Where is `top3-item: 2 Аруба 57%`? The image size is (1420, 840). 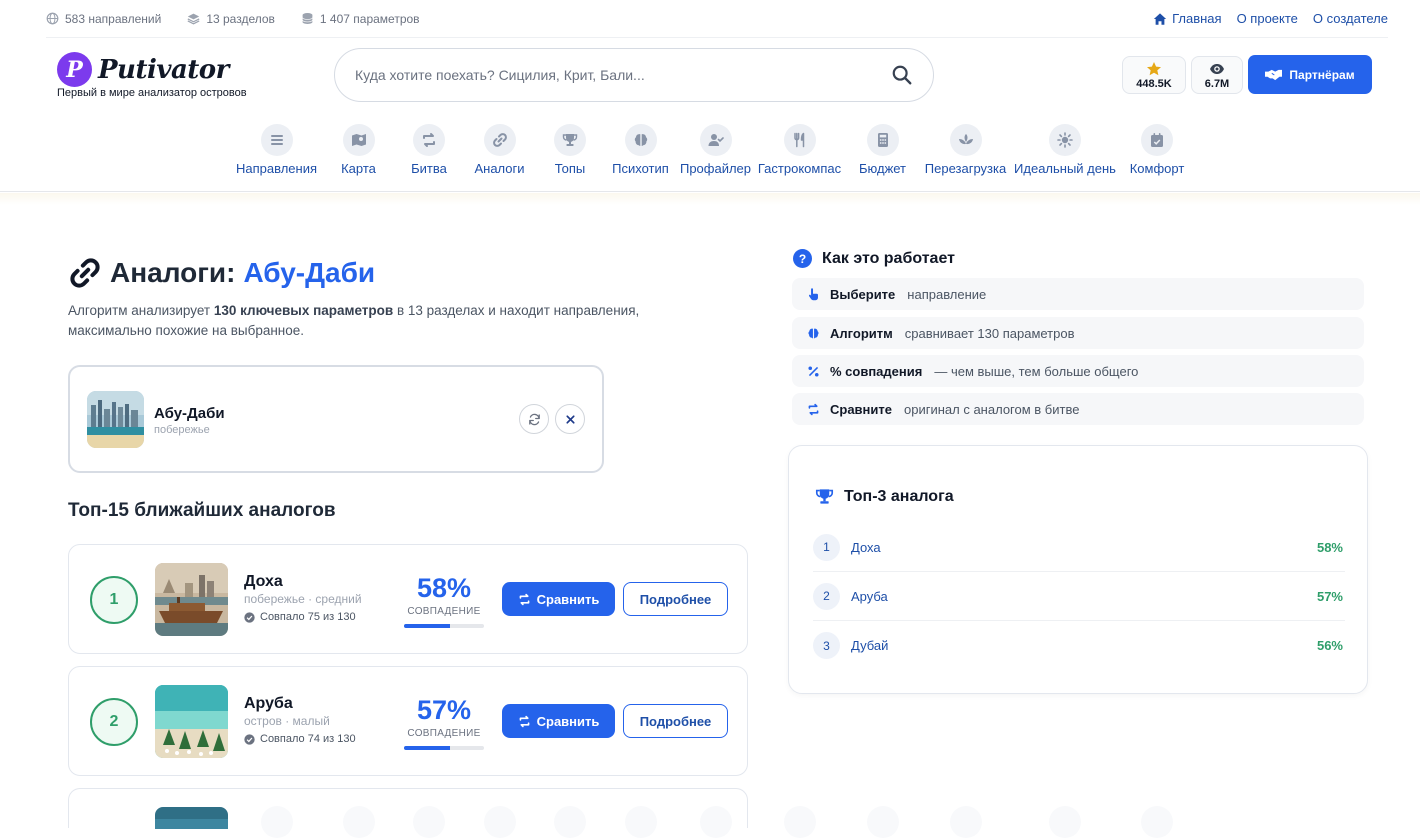
top3-item: 2 Аруба 57% is located at coordinates (1079, 596).